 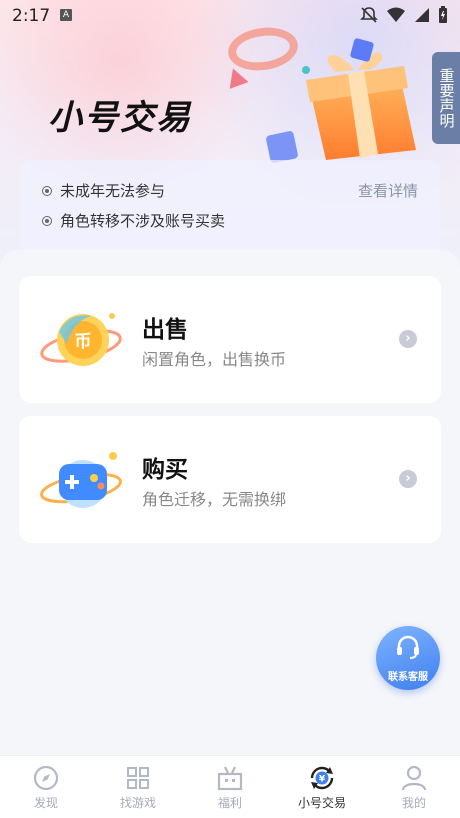 I want to click on page-title: 小号交易, so click(x=120, y=118).